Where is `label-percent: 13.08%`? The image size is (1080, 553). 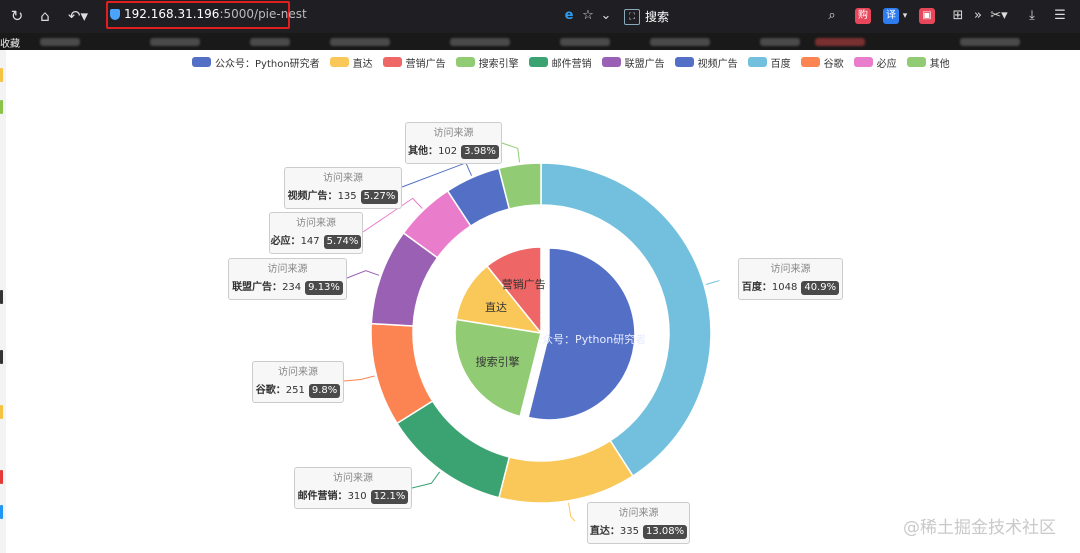 label-percent: 13.08% is located at coordinates (665, 532).